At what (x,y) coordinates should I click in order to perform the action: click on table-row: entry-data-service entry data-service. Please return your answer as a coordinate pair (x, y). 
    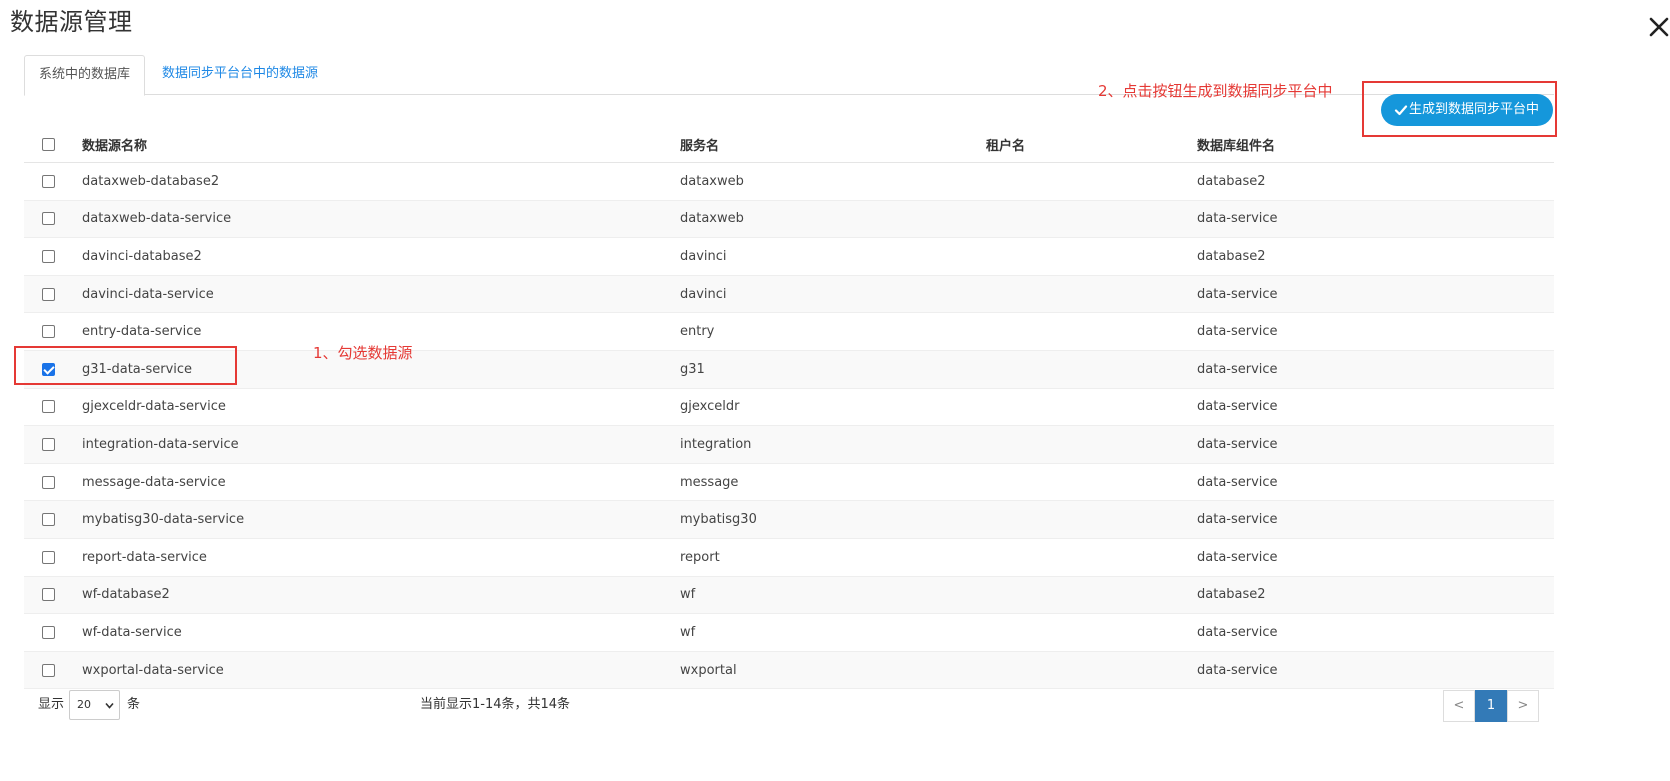
    Looking at the image, I should click on (789, 332).